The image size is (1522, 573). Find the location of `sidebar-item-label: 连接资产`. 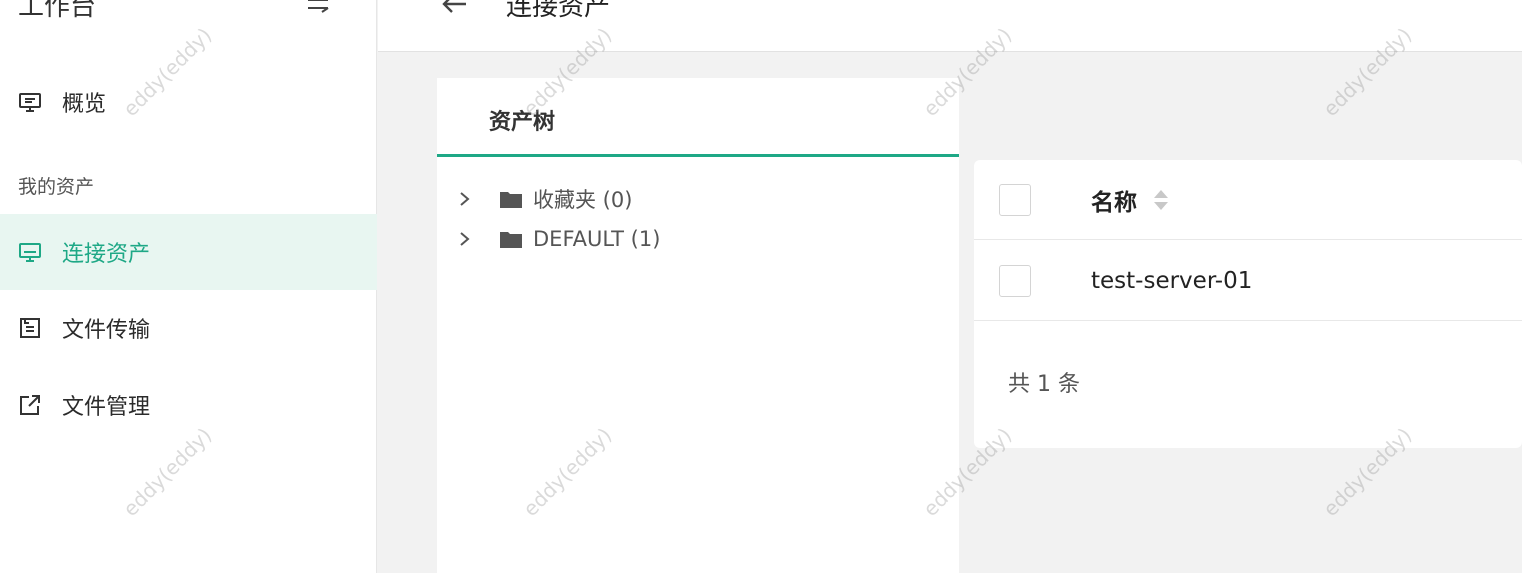

sidebar-item-label: 连接资产 is located at coordinates (106, 254).